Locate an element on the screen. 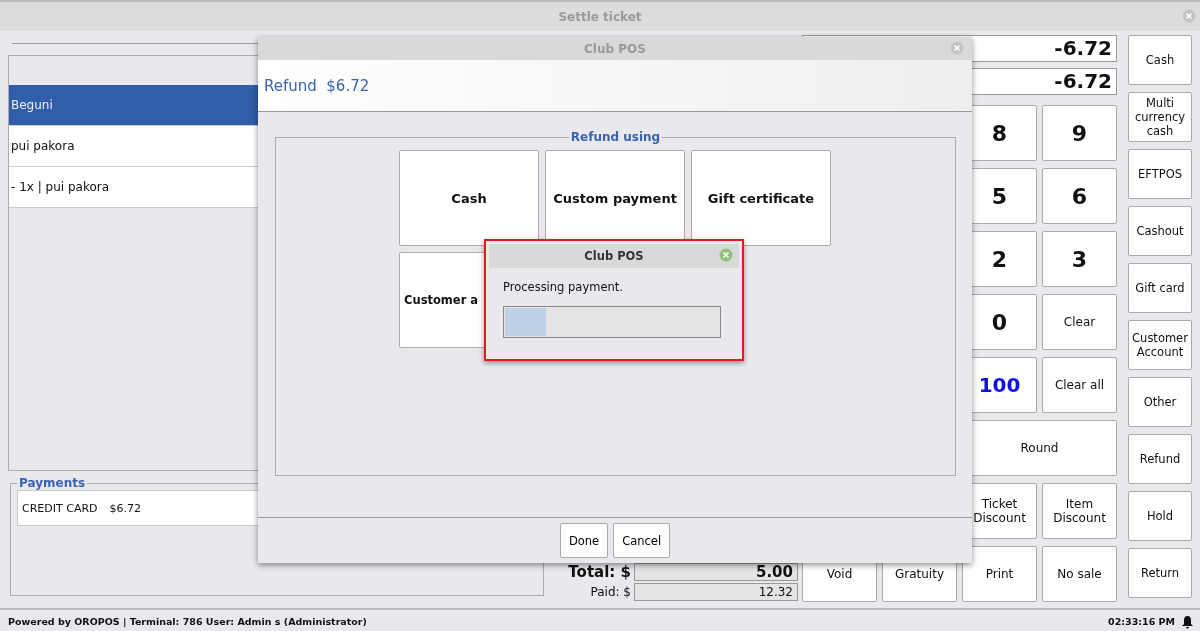  payment-method-button: Multi currency cash is located at coordinates (1160, 117).